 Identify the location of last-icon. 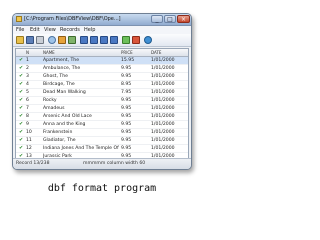
(114, 40).